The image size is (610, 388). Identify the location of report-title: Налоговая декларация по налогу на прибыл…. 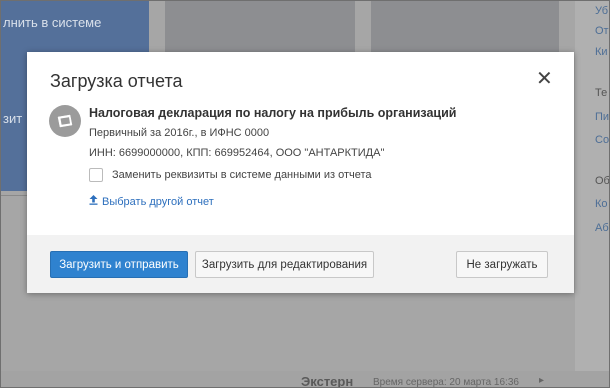
(273, 113).